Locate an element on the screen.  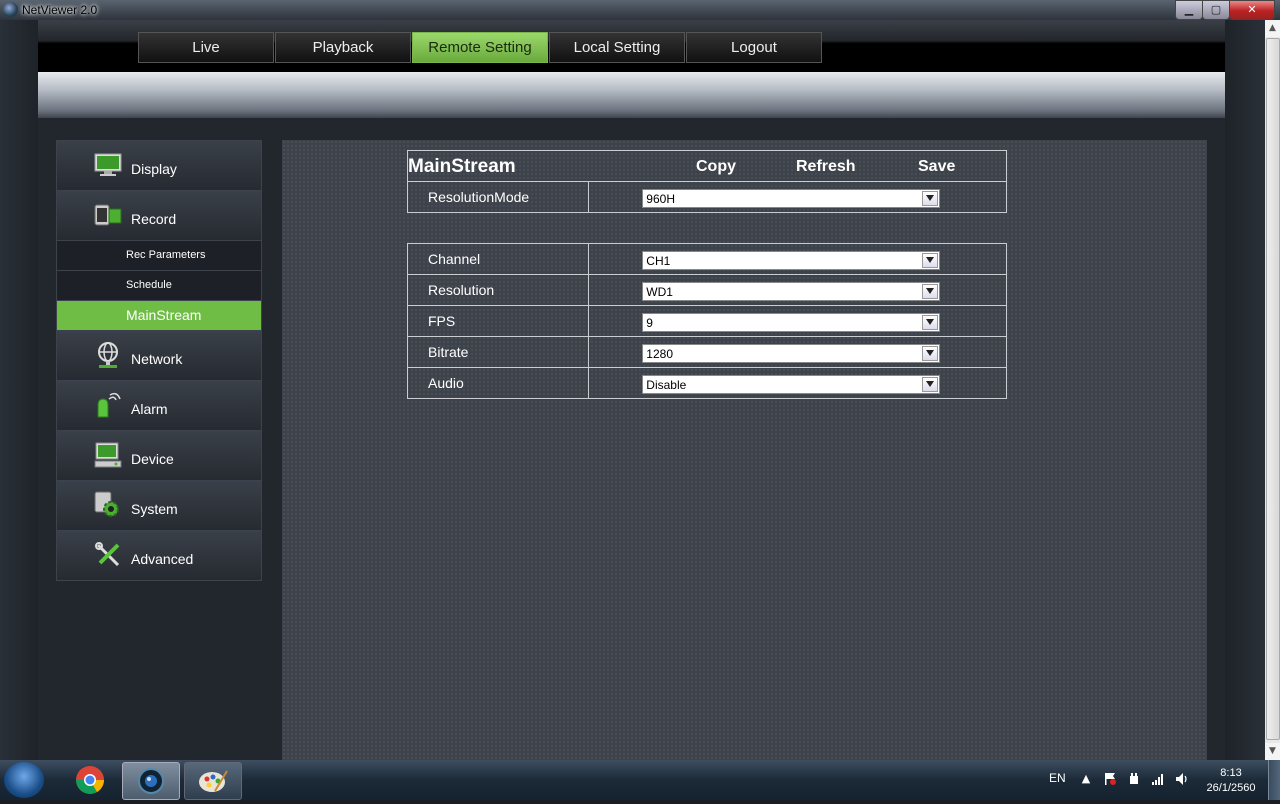
sidebar-subitem-schedule: Schedule is located at coordinates (159, 285).